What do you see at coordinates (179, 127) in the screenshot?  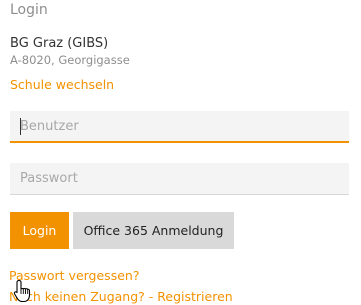 I see `username-input` at bounding box center [179, 127].